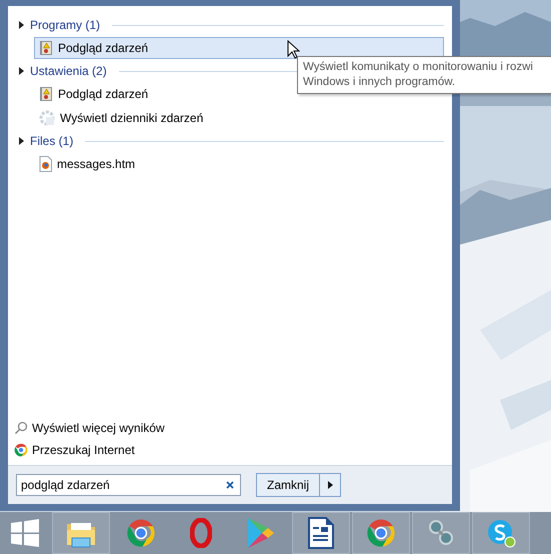 This screenshot has height=554, width=551. Describe the element at coordinates (239, 48) in the screenshot. I see `result-item: Podgląd zdarzeń` at that location.